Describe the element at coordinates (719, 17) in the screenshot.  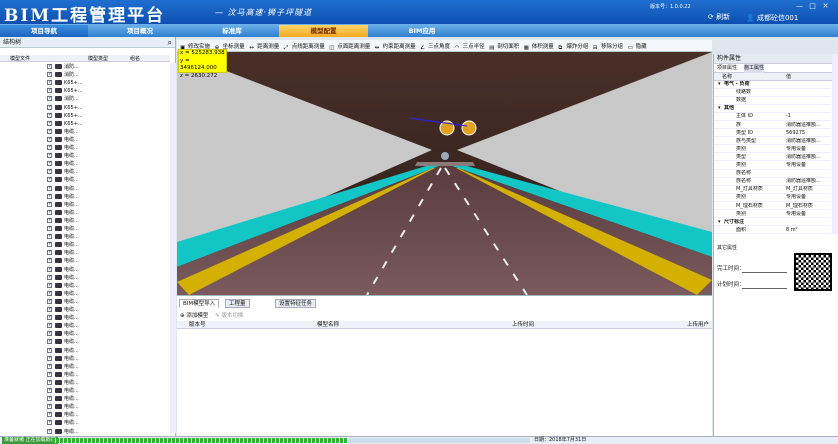
I see `refresh-button: ⟳ 刷新` at that location.